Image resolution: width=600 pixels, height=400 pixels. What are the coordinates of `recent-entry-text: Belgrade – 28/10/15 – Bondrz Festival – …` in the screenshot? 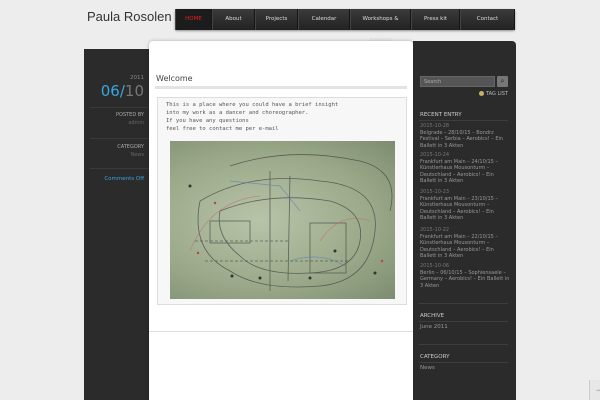 It's located at (465, 140).